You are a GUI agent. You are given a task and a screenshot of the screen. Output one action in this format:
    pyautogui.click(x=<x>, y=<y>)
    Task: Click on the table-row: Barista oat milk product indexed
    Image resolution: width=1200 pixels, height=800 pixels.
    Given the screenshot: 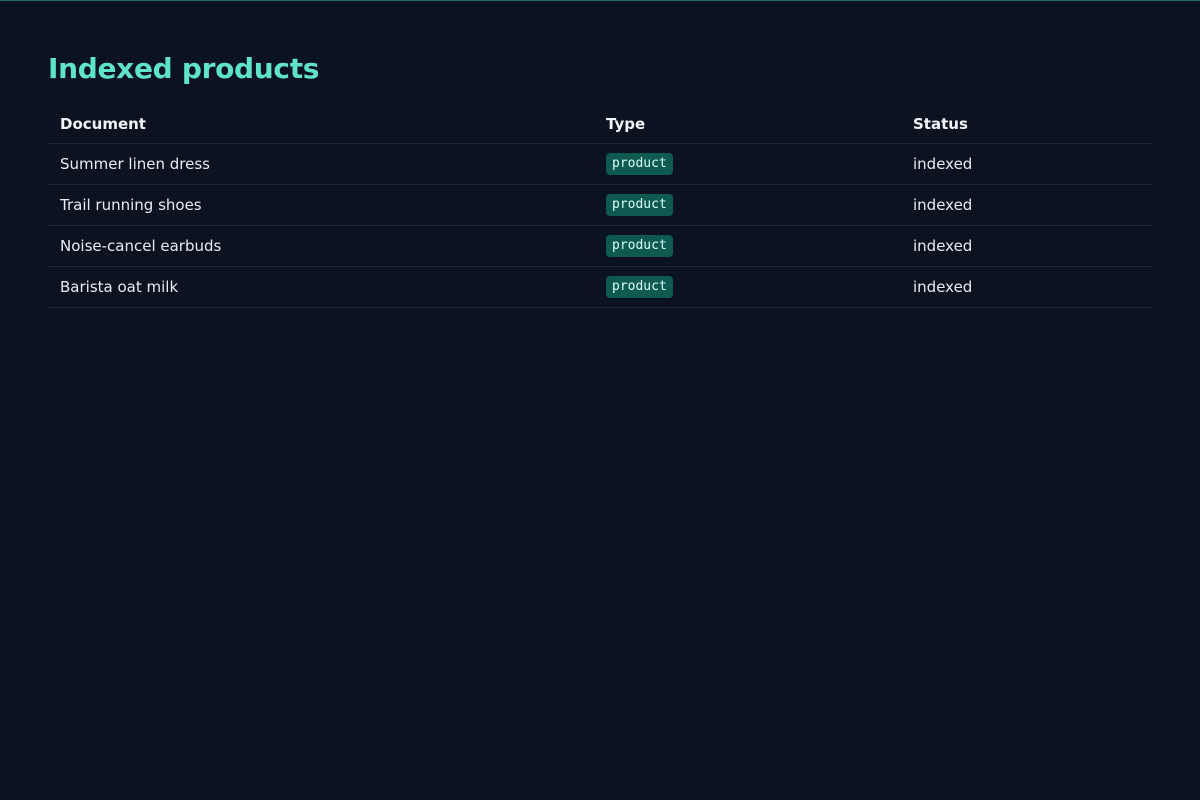 What is the action you would take?
    pyautogui.click(x=600, y=287)
    